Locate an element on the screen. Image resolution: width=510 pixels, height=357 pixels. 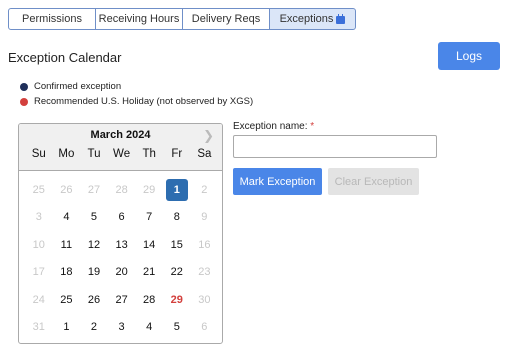
calendar-week: 24 25 26 27 28 29 30 is located at coordinates (121, 300).